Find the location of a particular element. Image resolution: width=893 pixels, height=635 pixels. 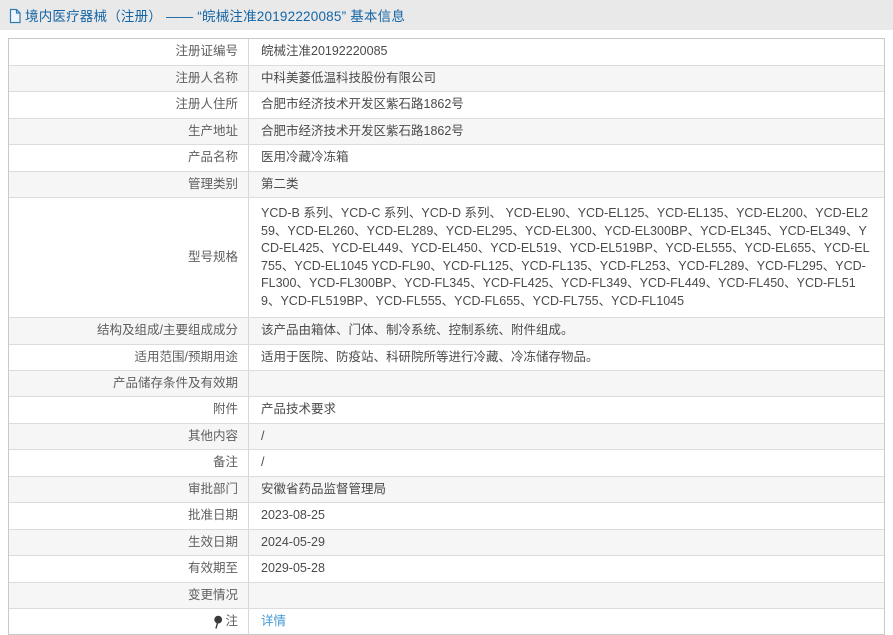

row-value: 第二类 is located at coordinates (280, 183).